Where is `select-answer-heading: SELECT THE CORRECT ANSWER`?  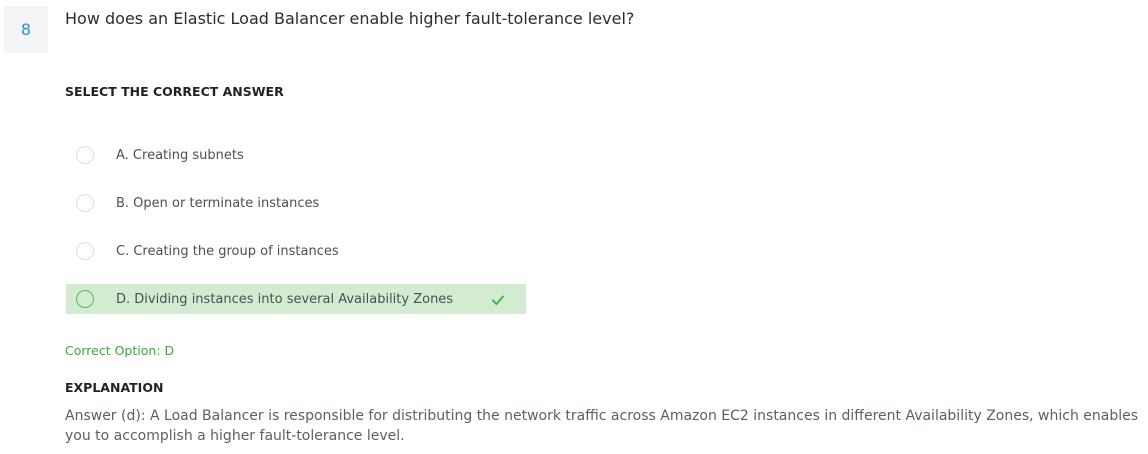 select-answer-heading: SELECT THE CORRECT ANSWER is located at coordinates (174, 91).